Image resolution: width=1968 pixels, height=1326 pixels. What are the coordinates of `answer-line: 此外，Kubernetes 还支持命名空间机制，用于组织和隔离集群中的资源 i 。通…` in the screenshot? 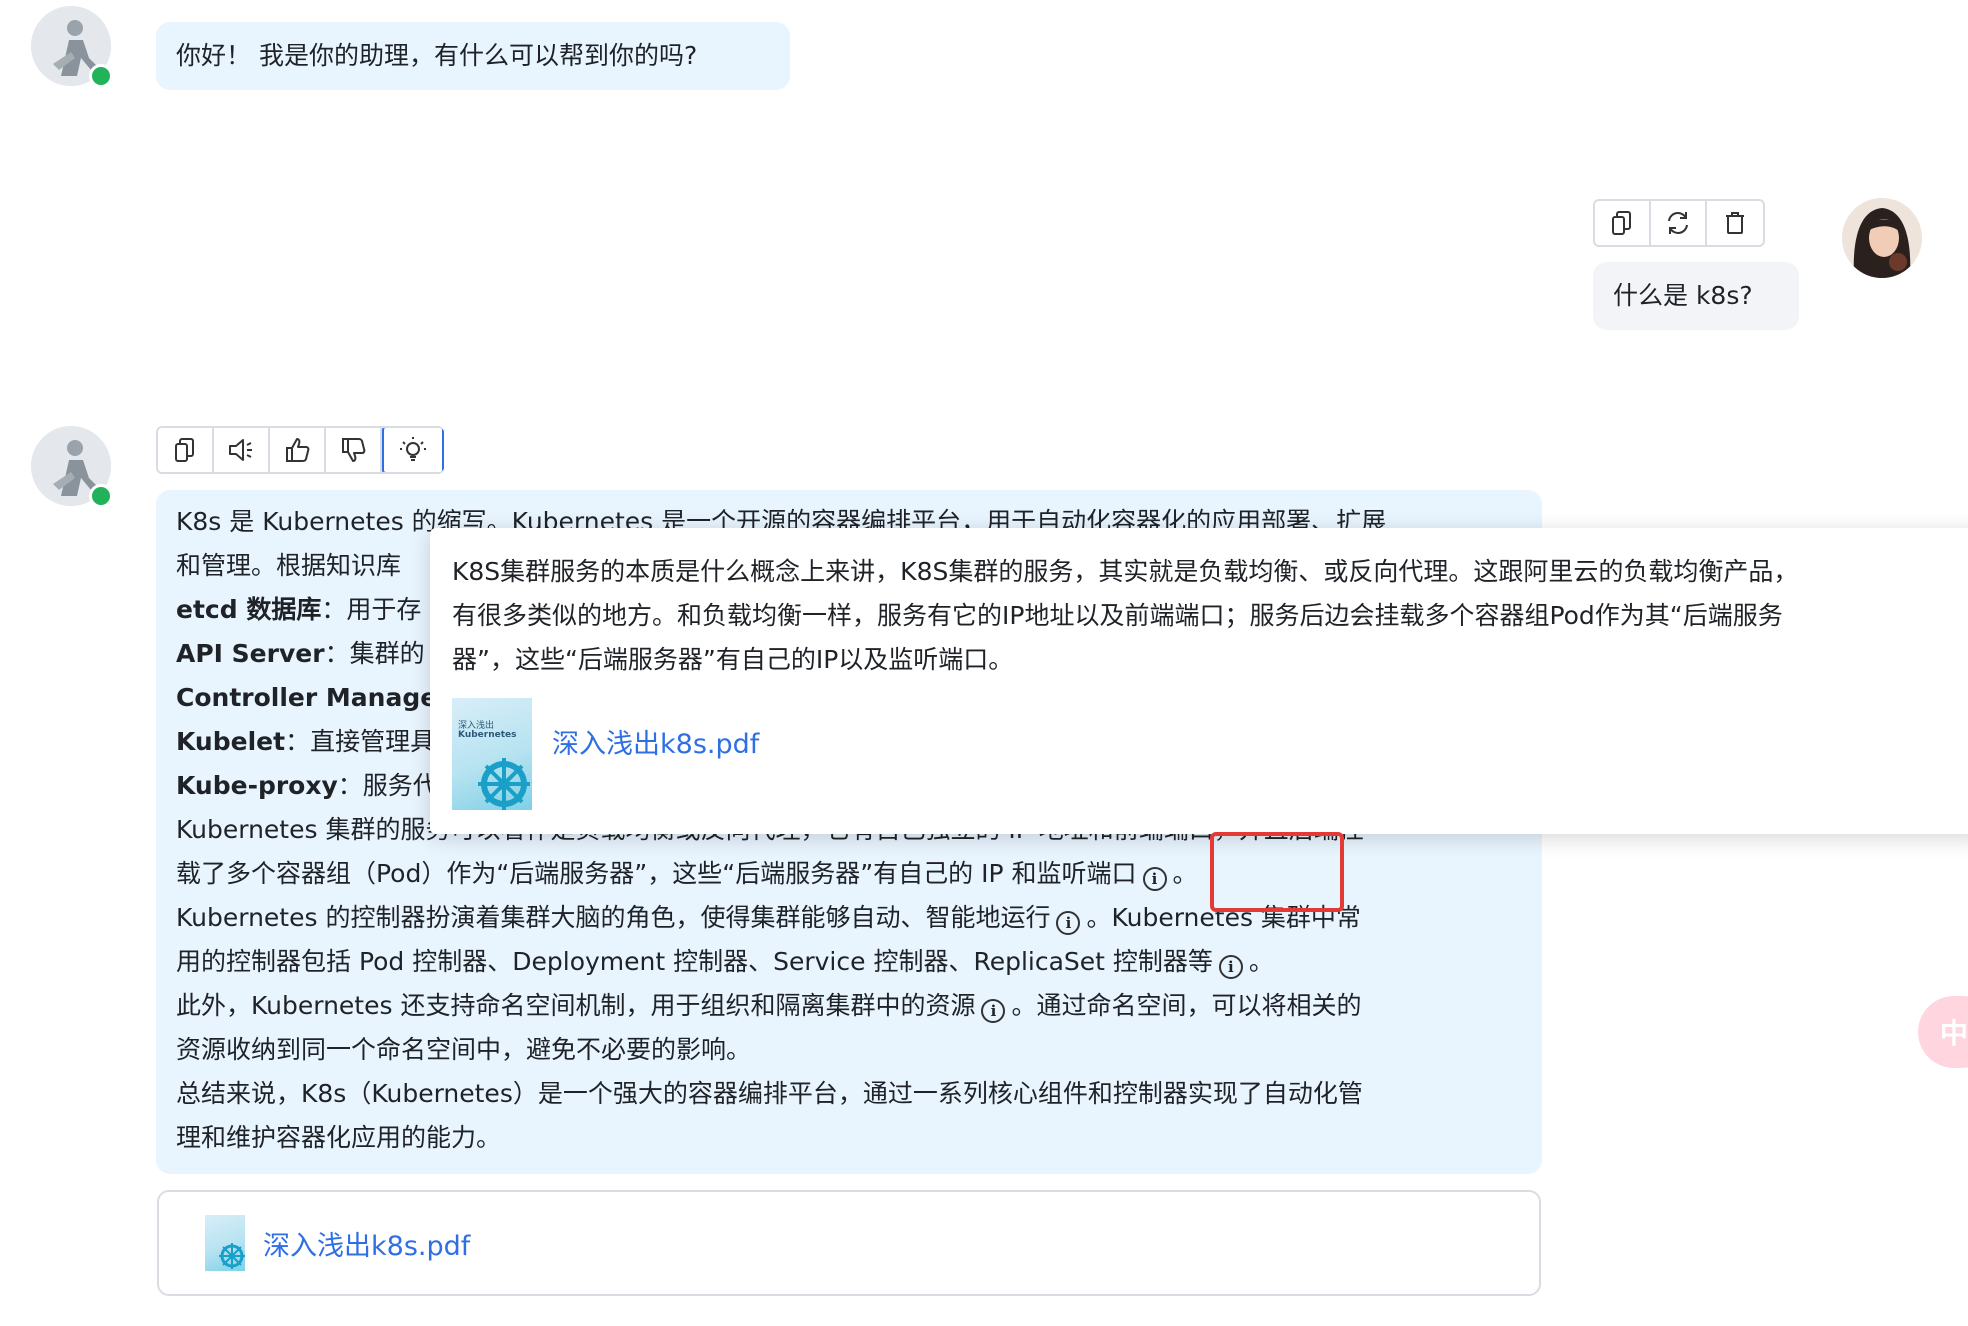 It's located at (849, 1006).